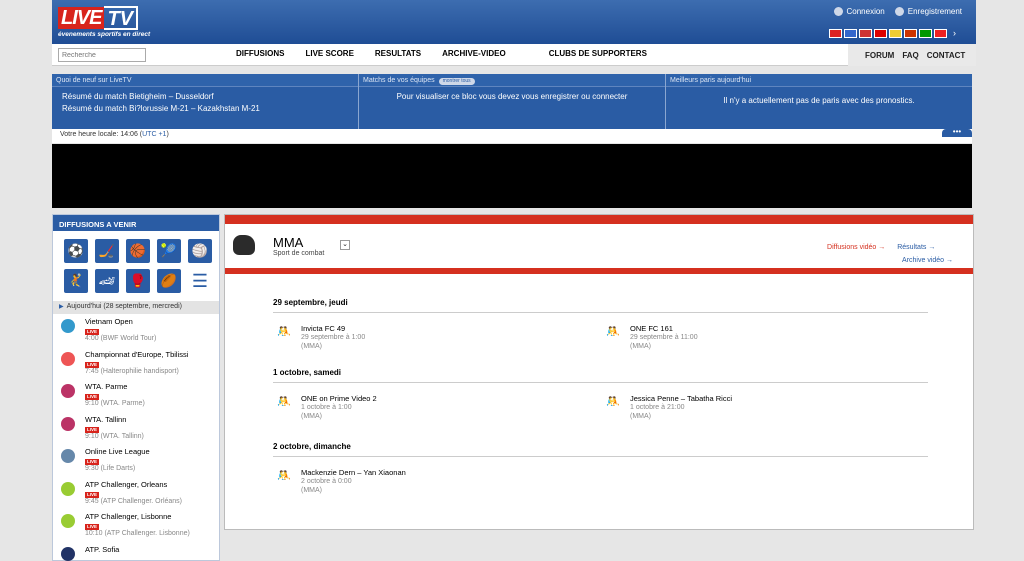  I want to click on racing-icon: 🏎, so click(107, 281).